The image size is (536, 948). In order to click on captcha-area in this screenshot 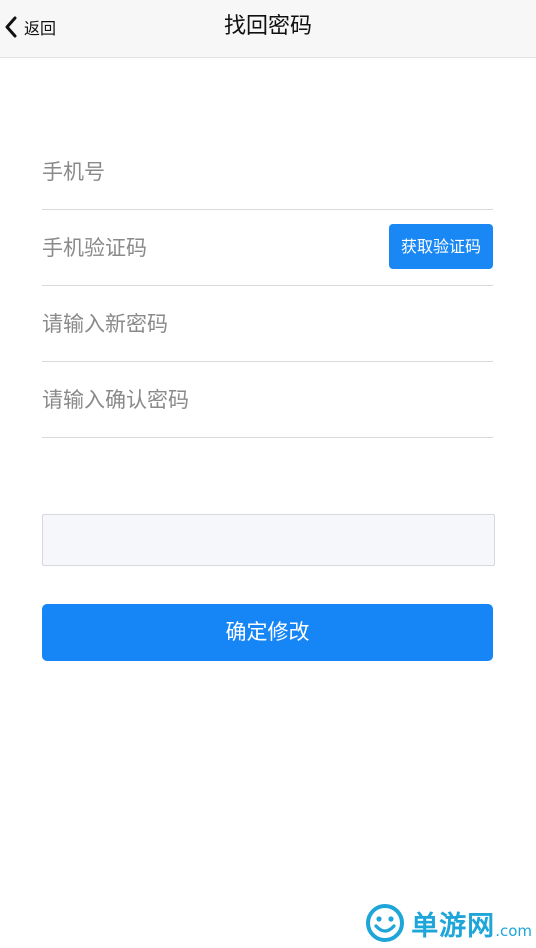, I will do `click(268, 540)`.